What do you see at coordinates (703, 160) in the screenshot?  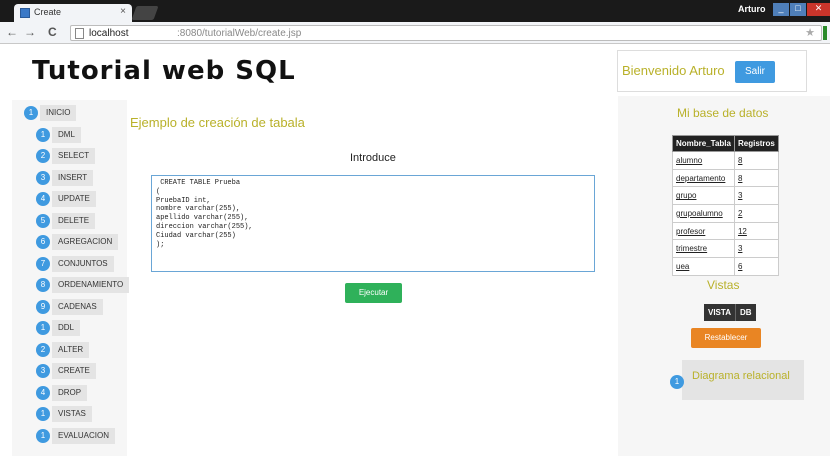 I see `table-name-link: alumno` at bounding box center [703, 160].